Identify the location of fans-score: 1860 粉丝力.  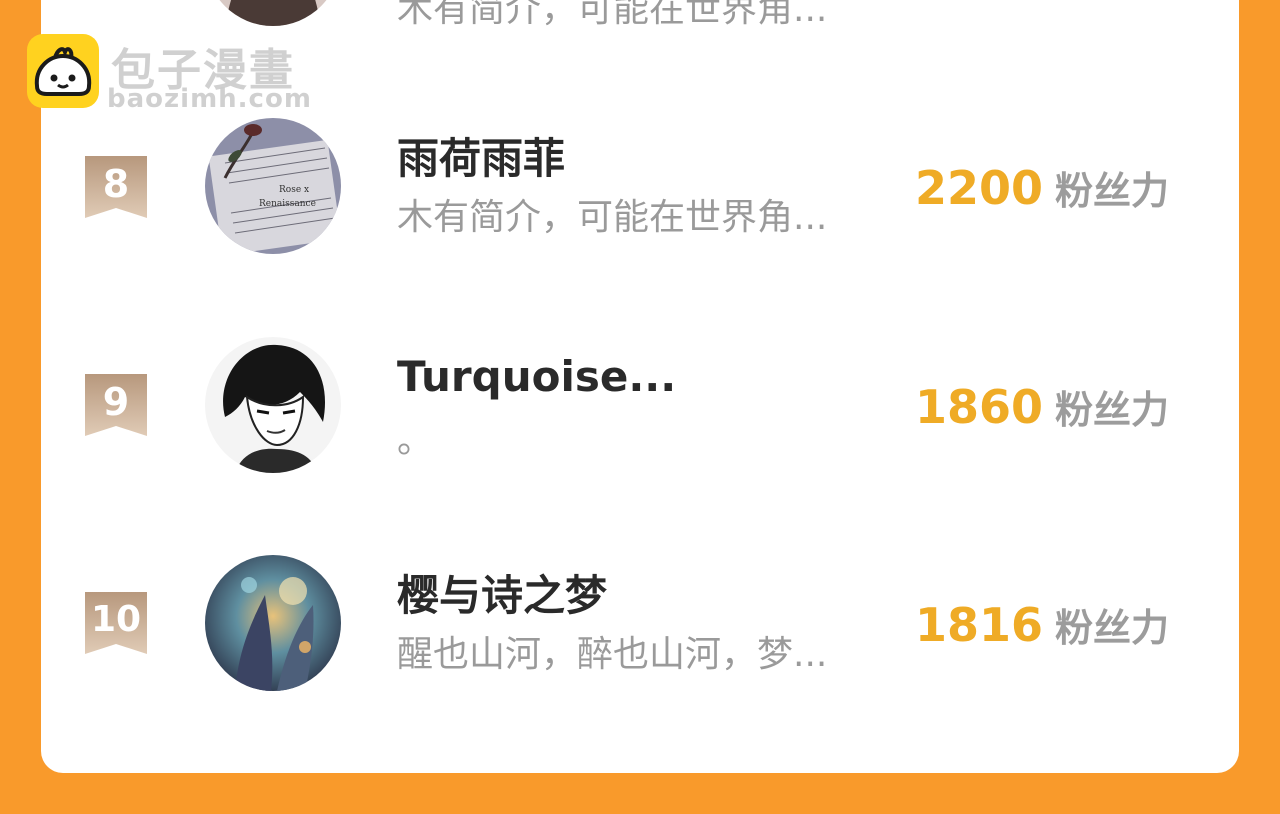
(1042, 412).